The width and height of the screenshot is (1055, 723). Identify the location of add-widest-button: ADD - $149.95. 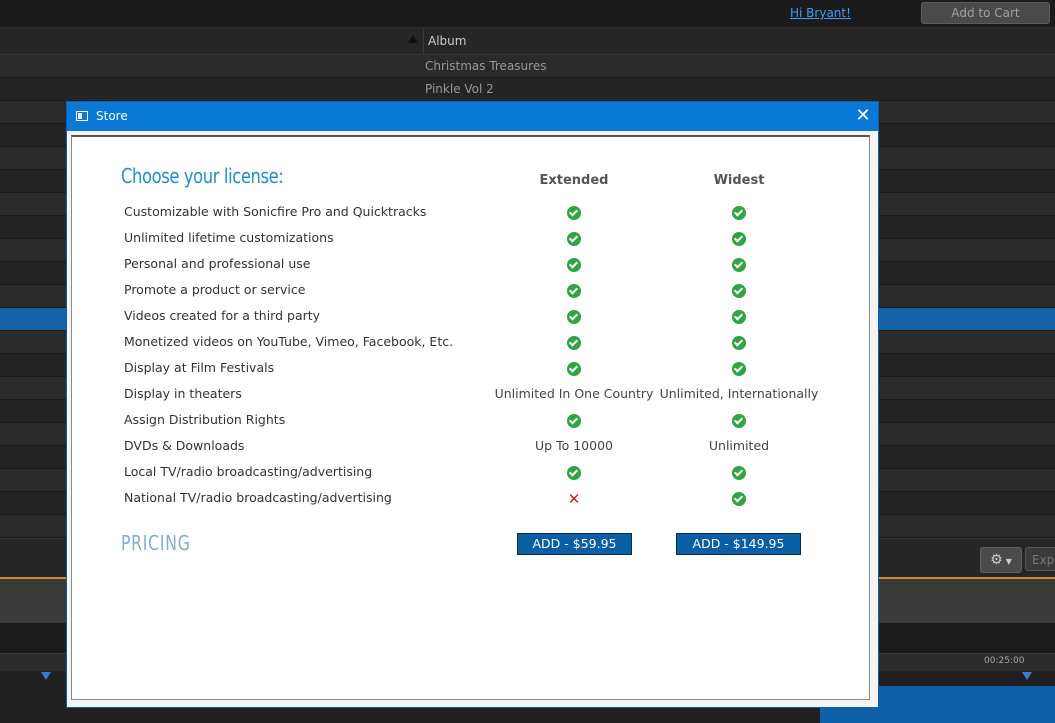
(738, 544).